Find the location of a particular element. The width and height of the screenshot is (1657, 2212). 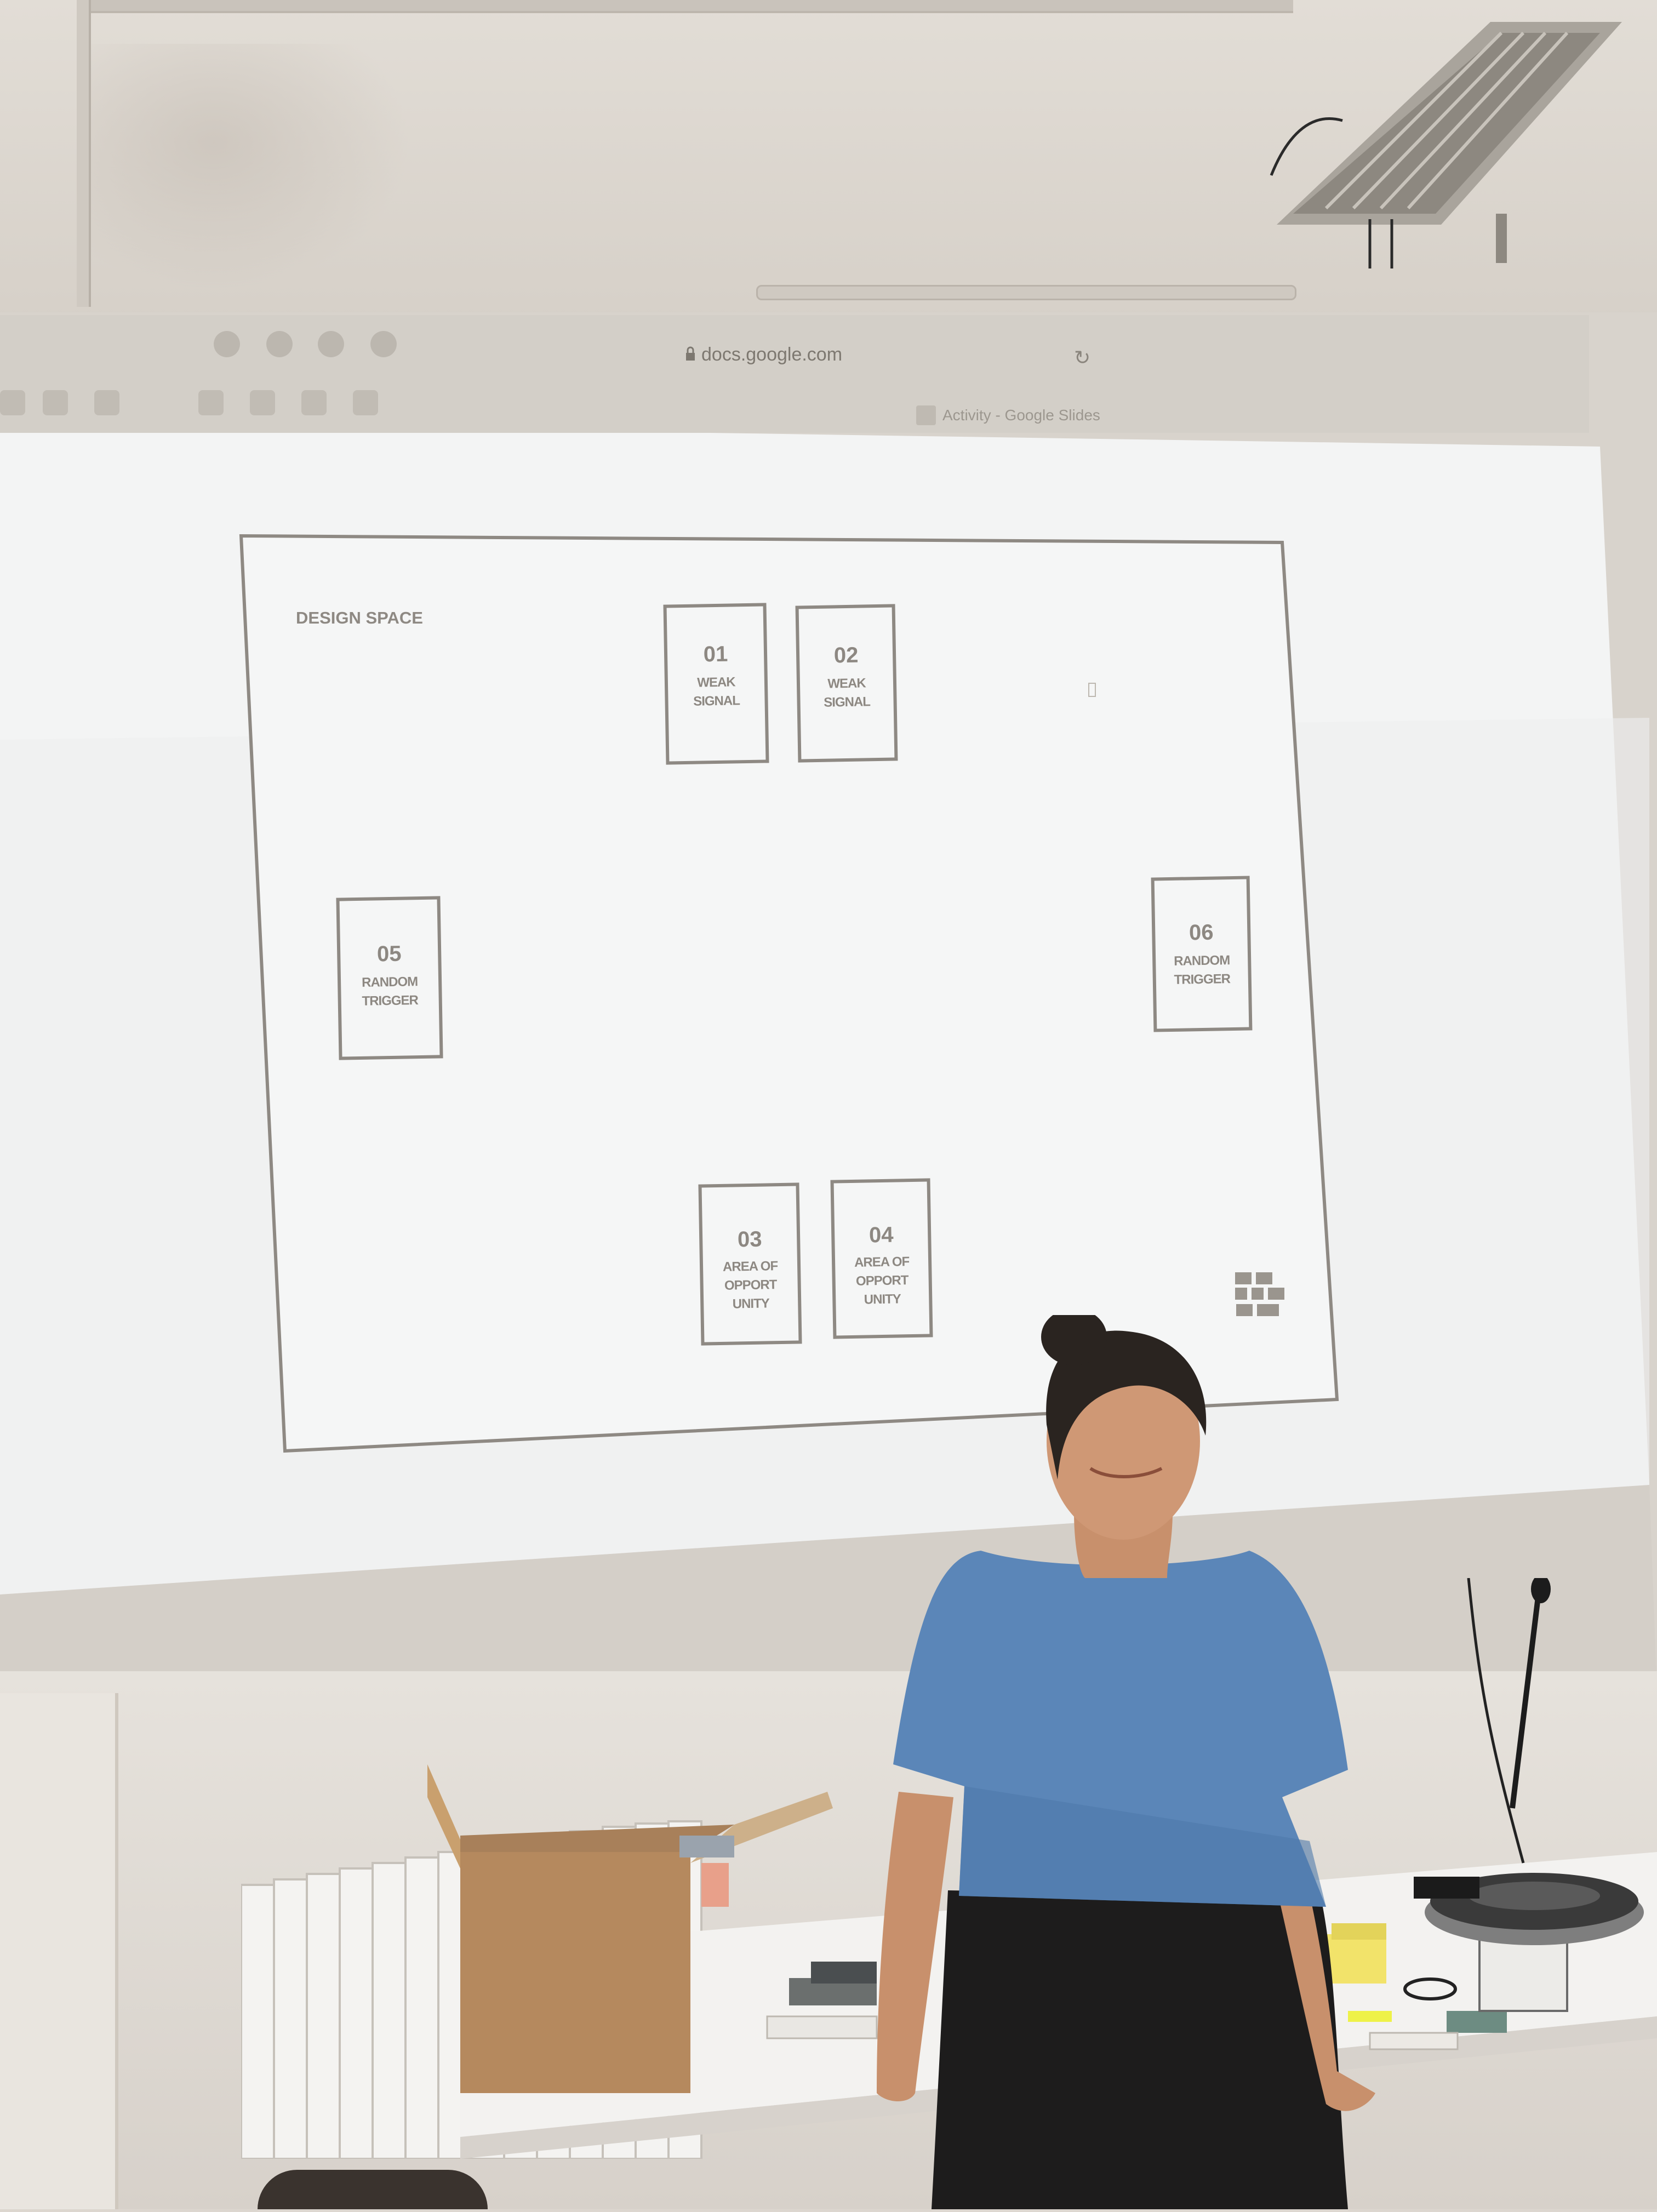

card-03: 03 AREA OF OPPORT UNITY is located at coordinates (750, 1264).